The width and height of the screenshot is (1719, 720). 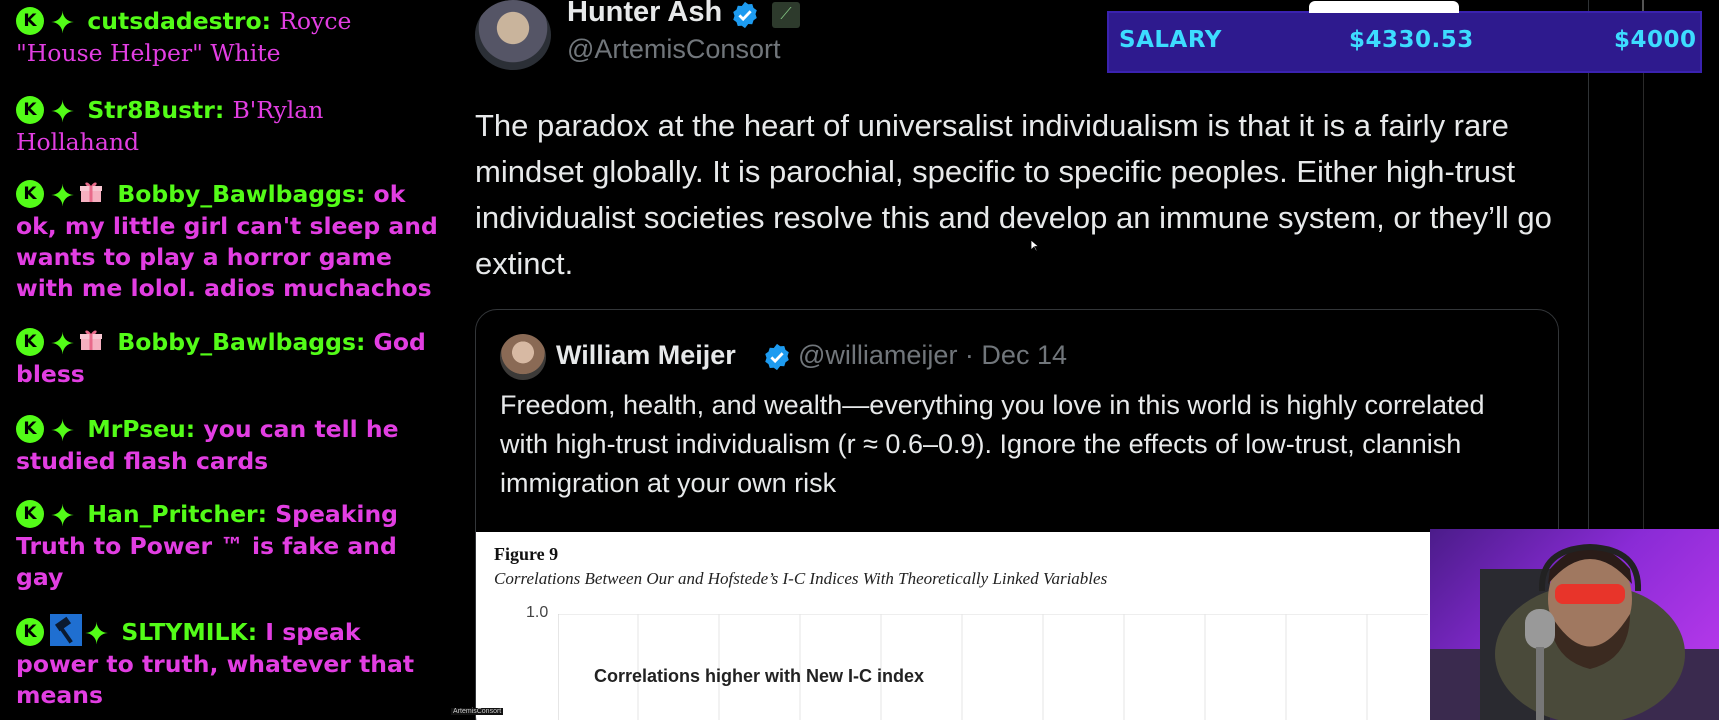 What do you see at coordinates (673, 49) in the screenshot?
I see `author-handle: @ArtemisConsort` at bounding box center [673, 49].